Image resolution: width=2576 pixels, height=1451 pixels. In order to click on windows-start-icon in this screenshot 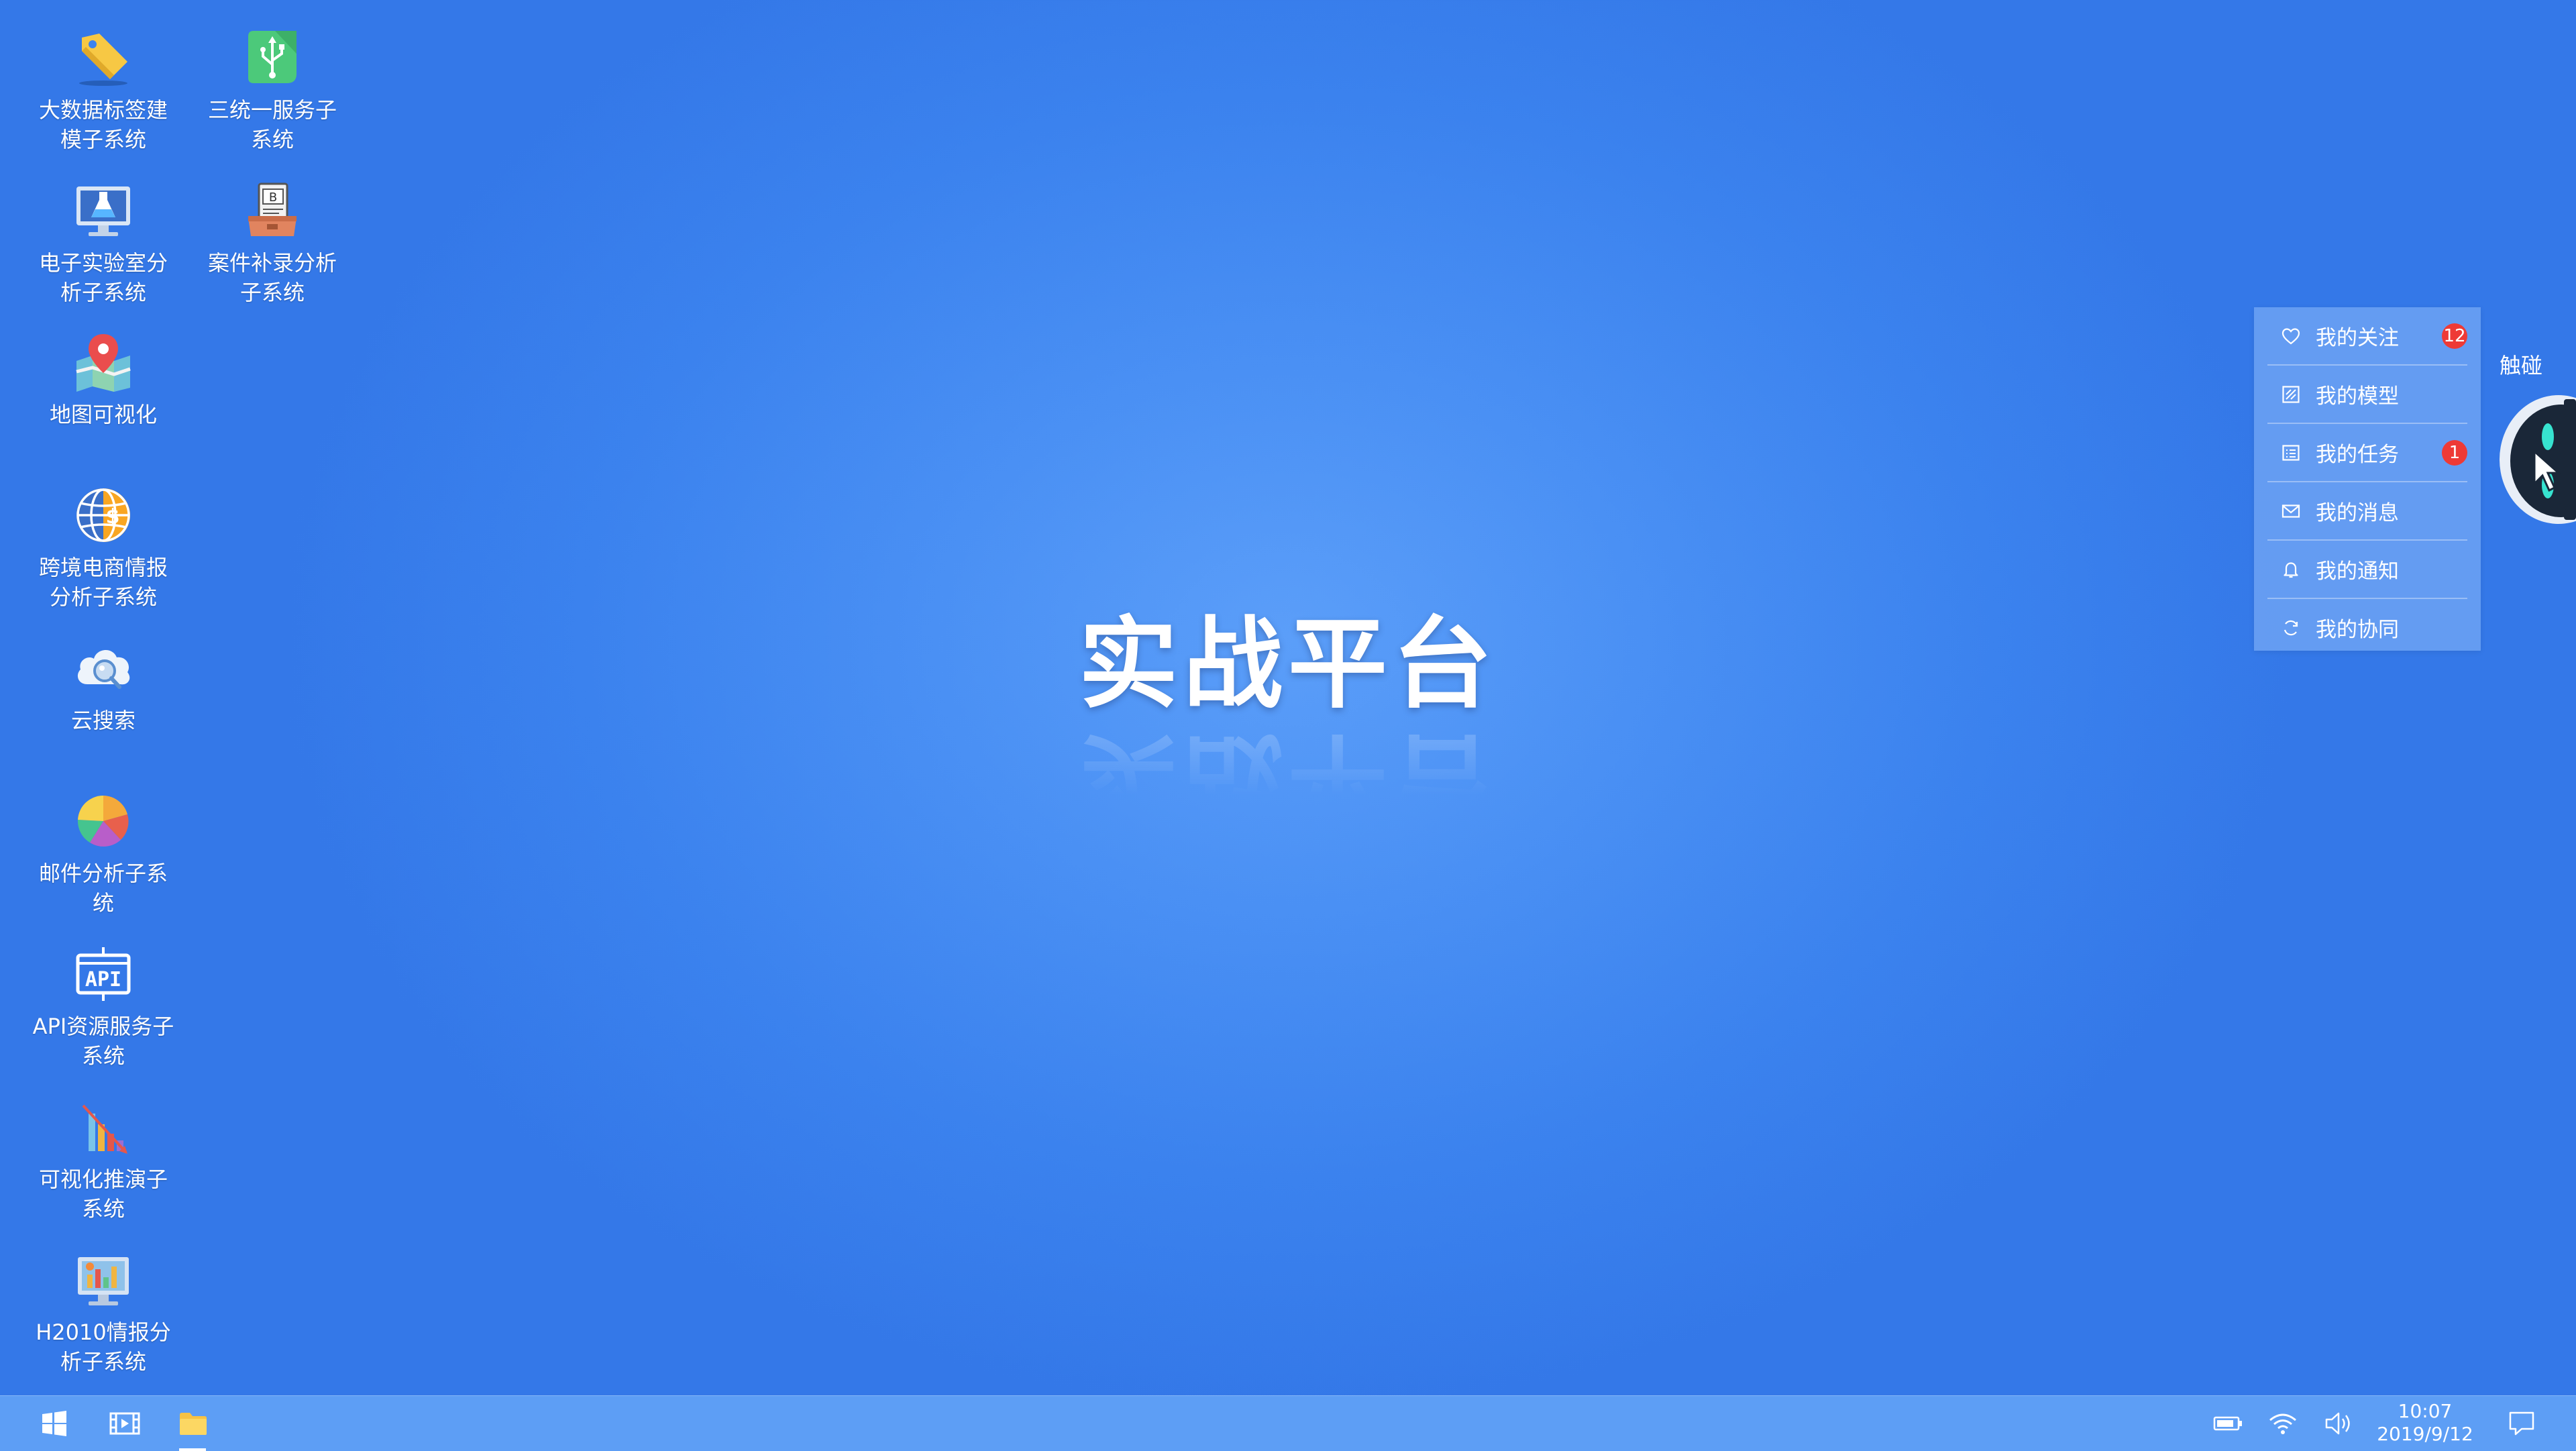, I will do `click(54, 1423)`.